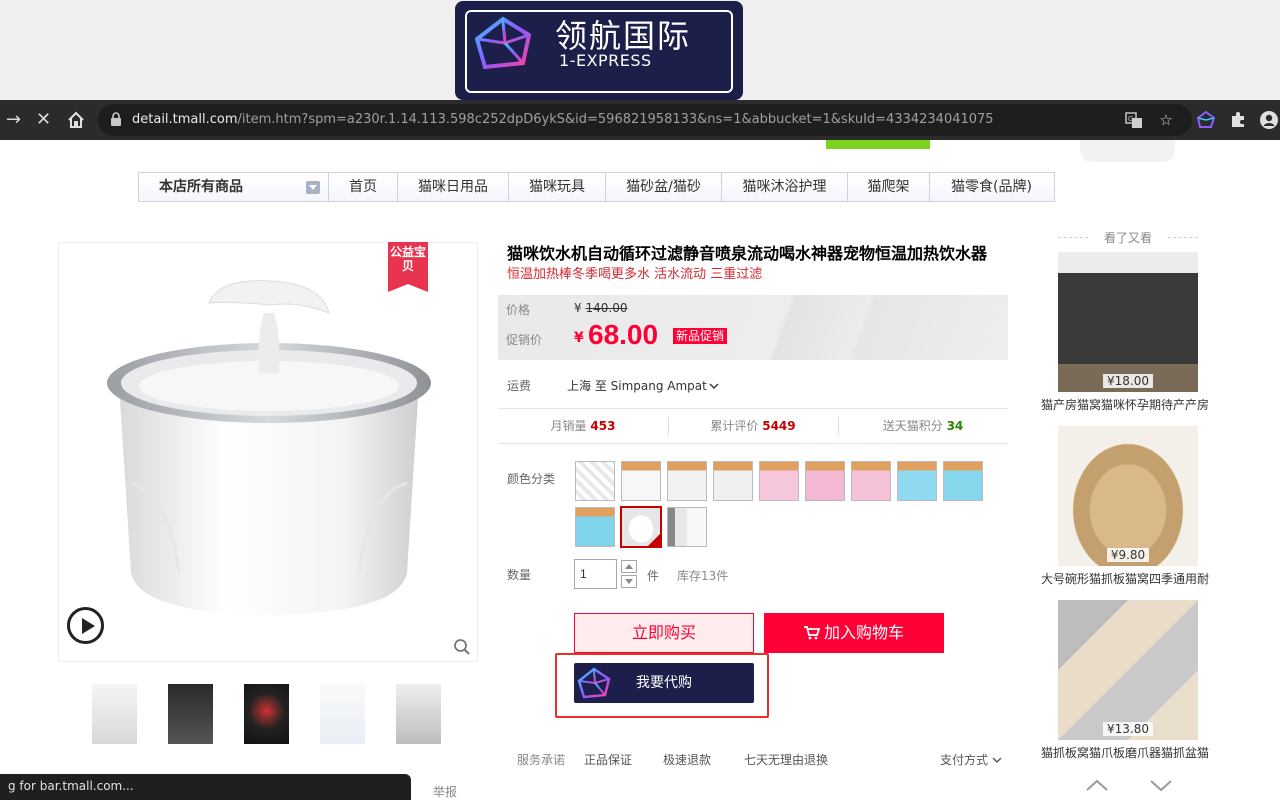 Image resolution: width=1280 pixels, height=800 pixels. What do you see at coordinates (700, 336) in the screenshot?
I see `promo-tag: 新品促销` at bounding box center [700, 336].